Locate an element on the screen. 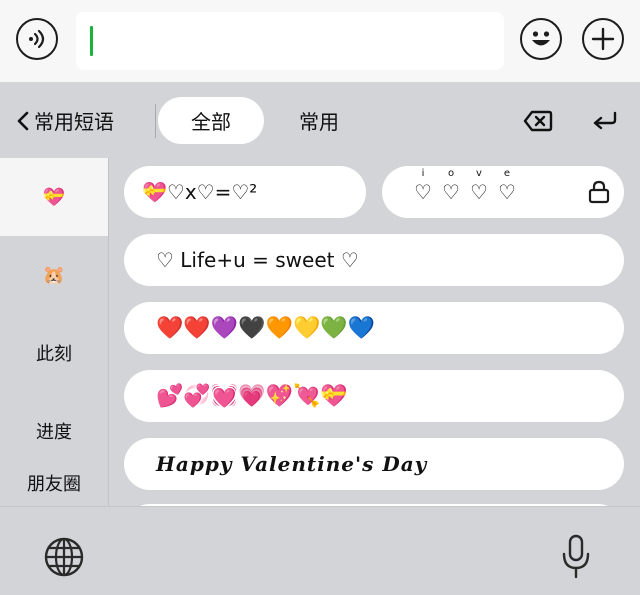 The width and height of the screenshot is (640, 595). love-hearts: ♡ i ♡ o ♡ v ♡ e is located at coordinates (465, 186).